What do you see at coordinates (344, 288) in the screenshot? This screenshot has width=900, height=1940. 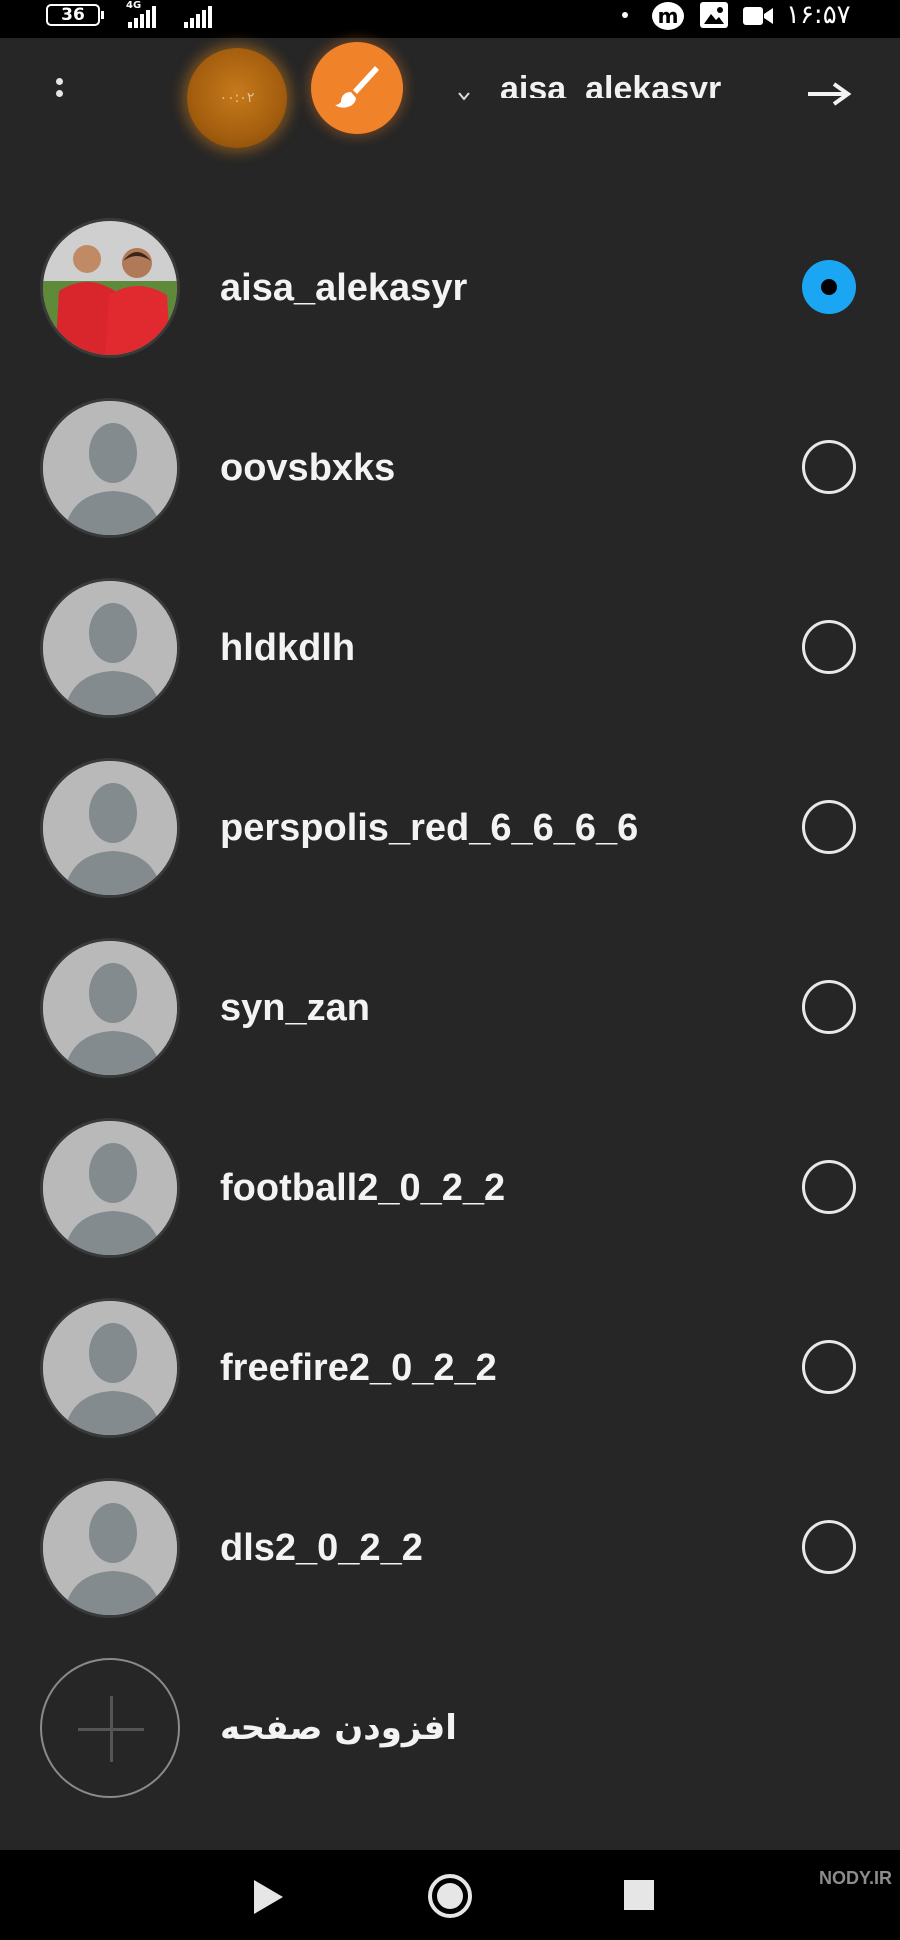 I see `account-username: aisa_alekasyr` at bounding box center [344, 288].